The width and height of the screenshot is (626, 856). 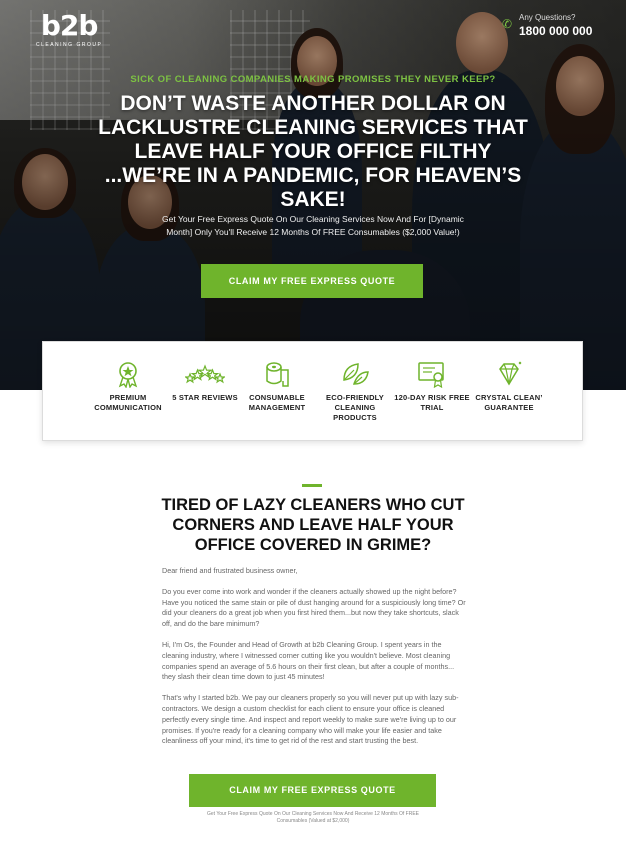 I want to click on phone-icon: ✆, so click(x=507, y=24).